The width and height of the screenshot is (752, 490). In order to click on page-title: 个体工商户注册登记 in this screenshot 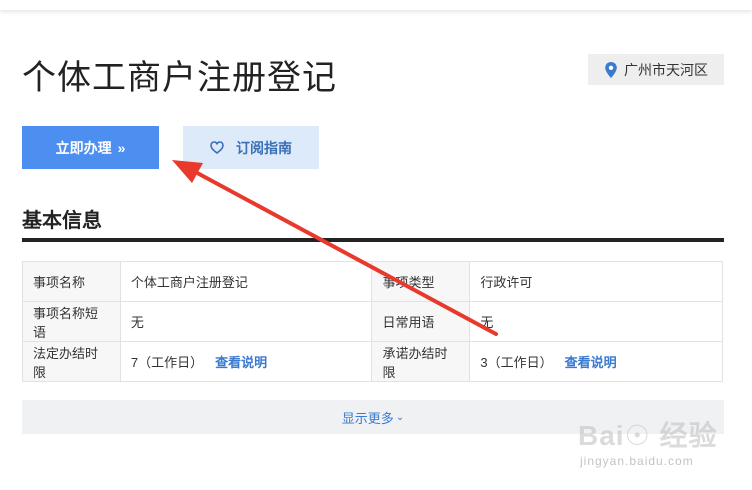, I will do `click(179, 78)`.